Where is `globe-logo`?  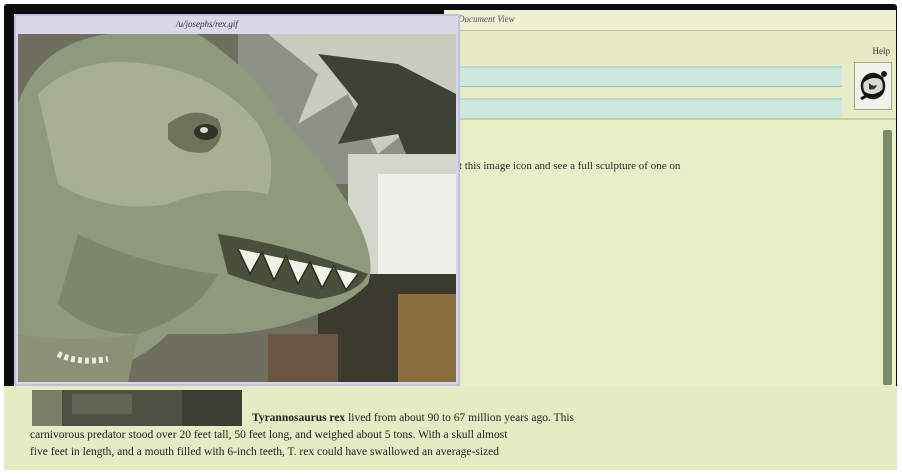
globe-logo is located at coordinates (873, 86).